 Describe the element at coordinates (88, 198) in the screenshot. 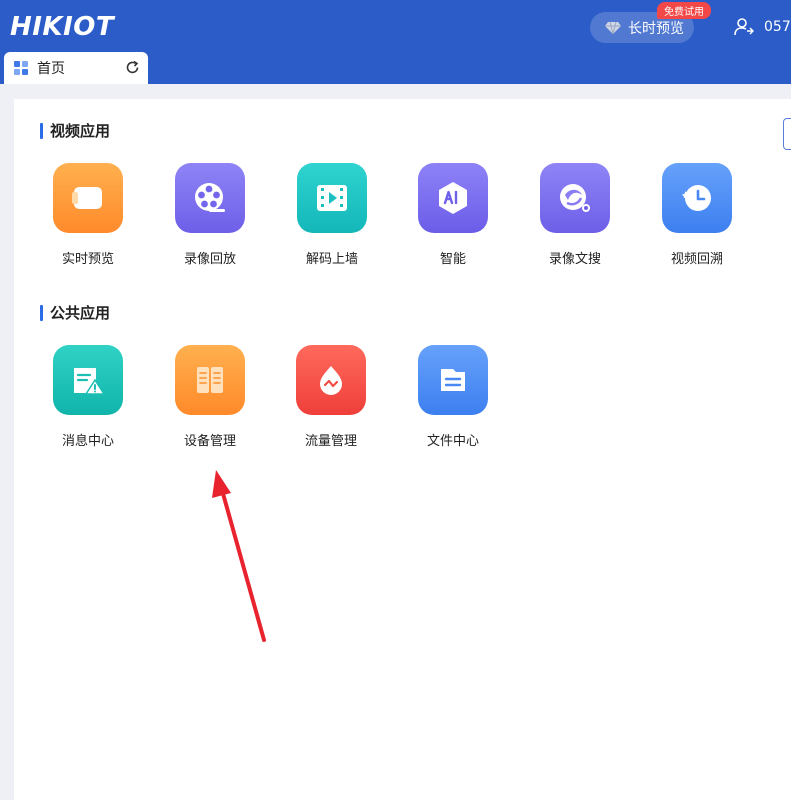

I see `camera-icon` at that location.